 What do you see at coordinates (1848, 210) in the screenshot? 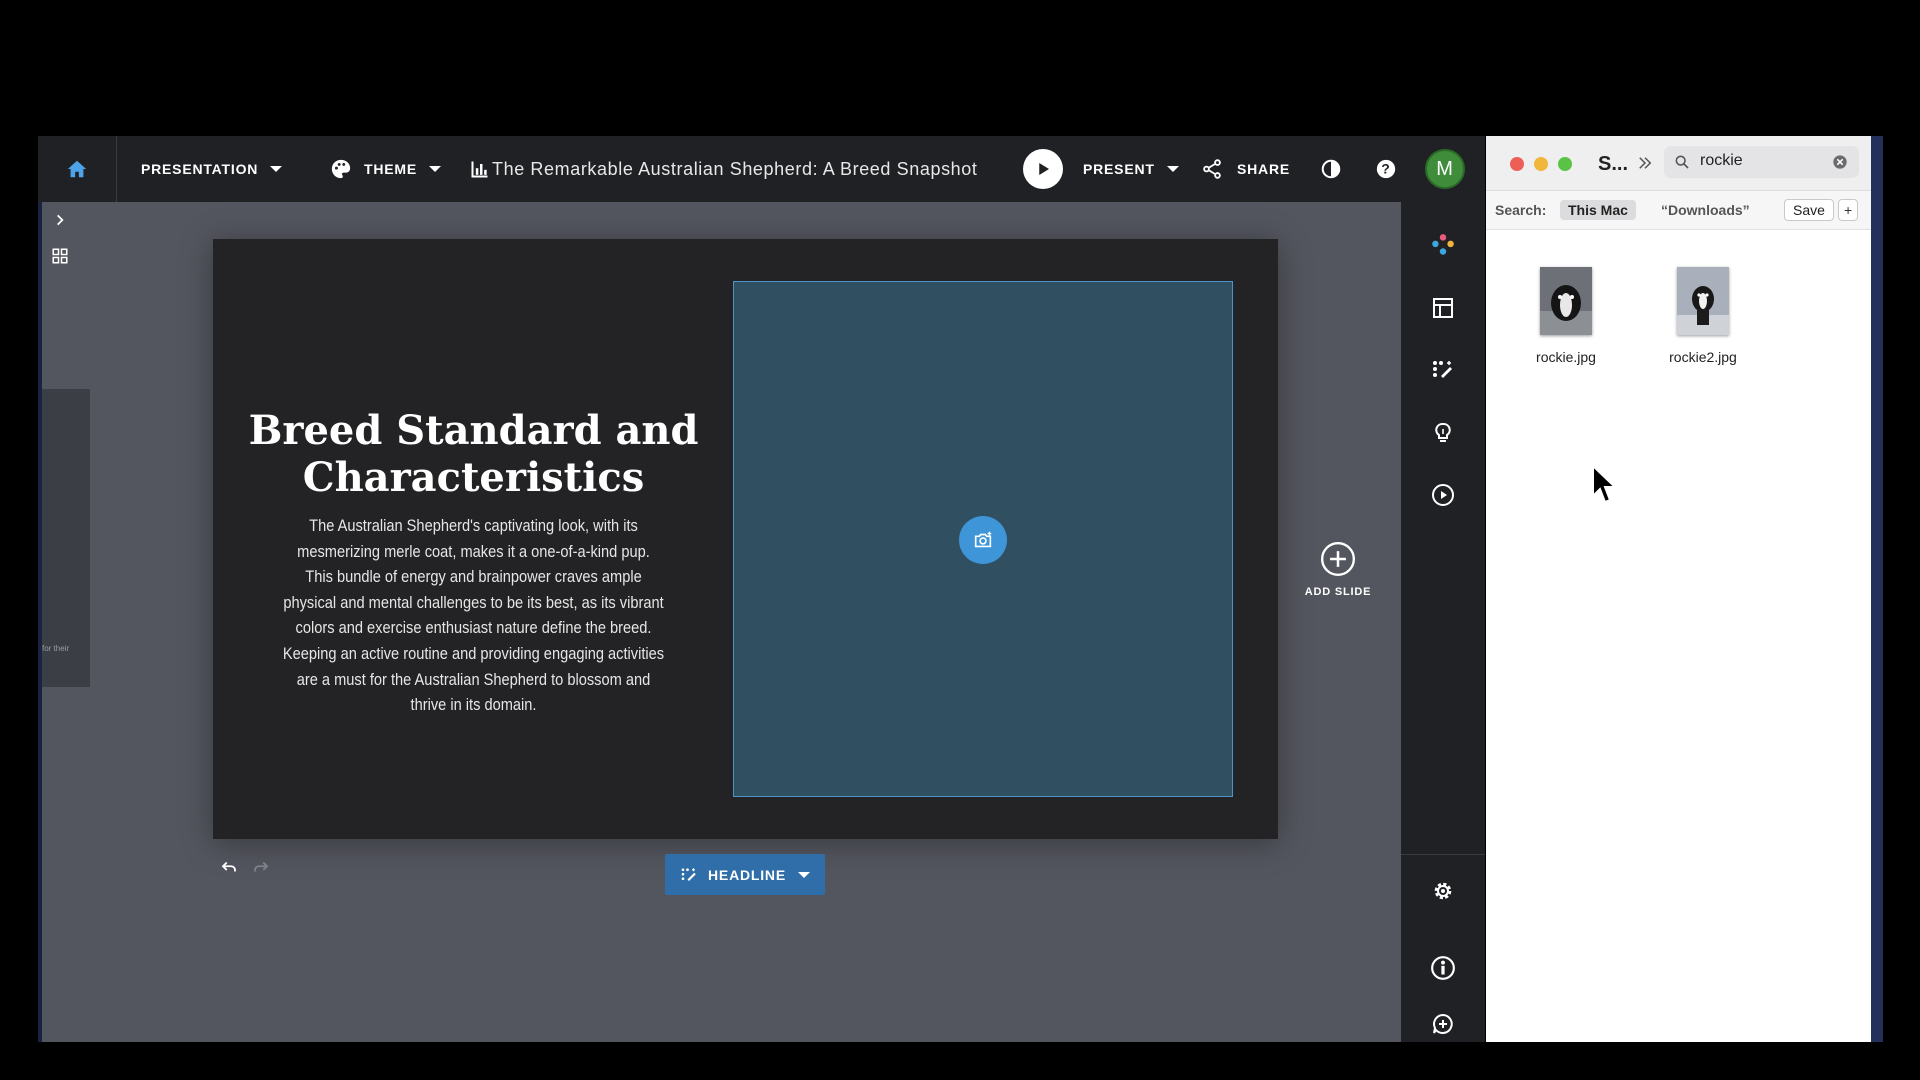
I see `add-criteria-button: +` at bounding box center [1848, 210].